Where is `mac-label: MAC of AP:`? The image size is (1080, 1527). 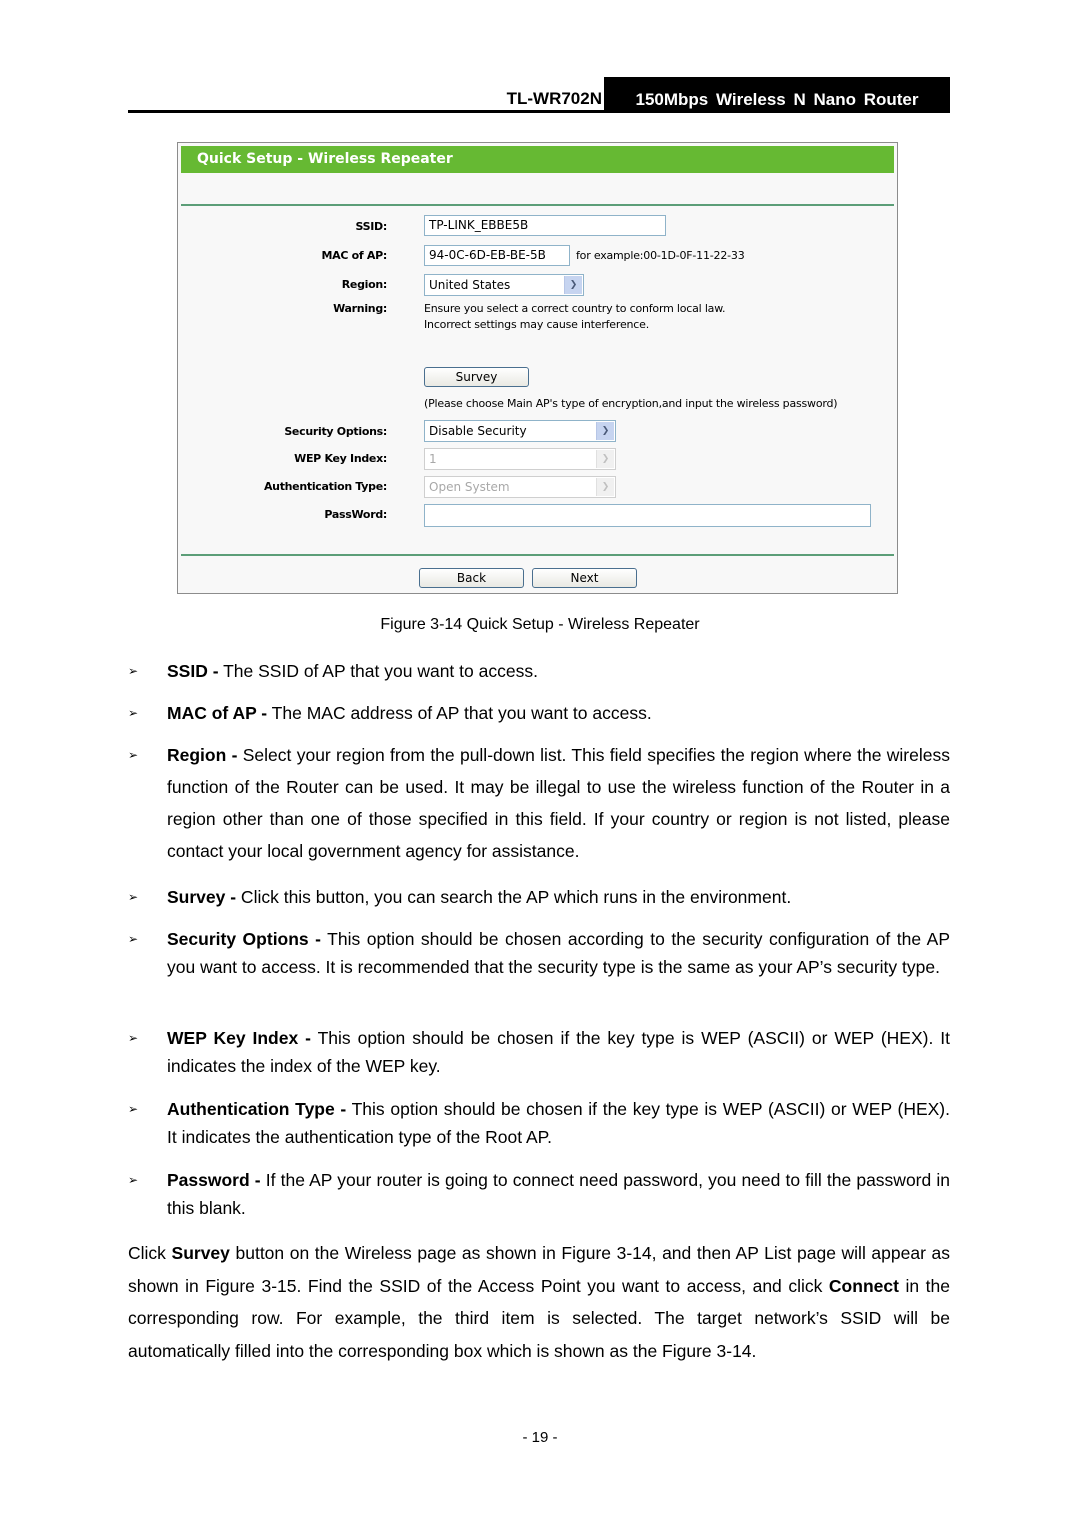
mac-label: MAC of AP: is located at coordinates (354, 255).